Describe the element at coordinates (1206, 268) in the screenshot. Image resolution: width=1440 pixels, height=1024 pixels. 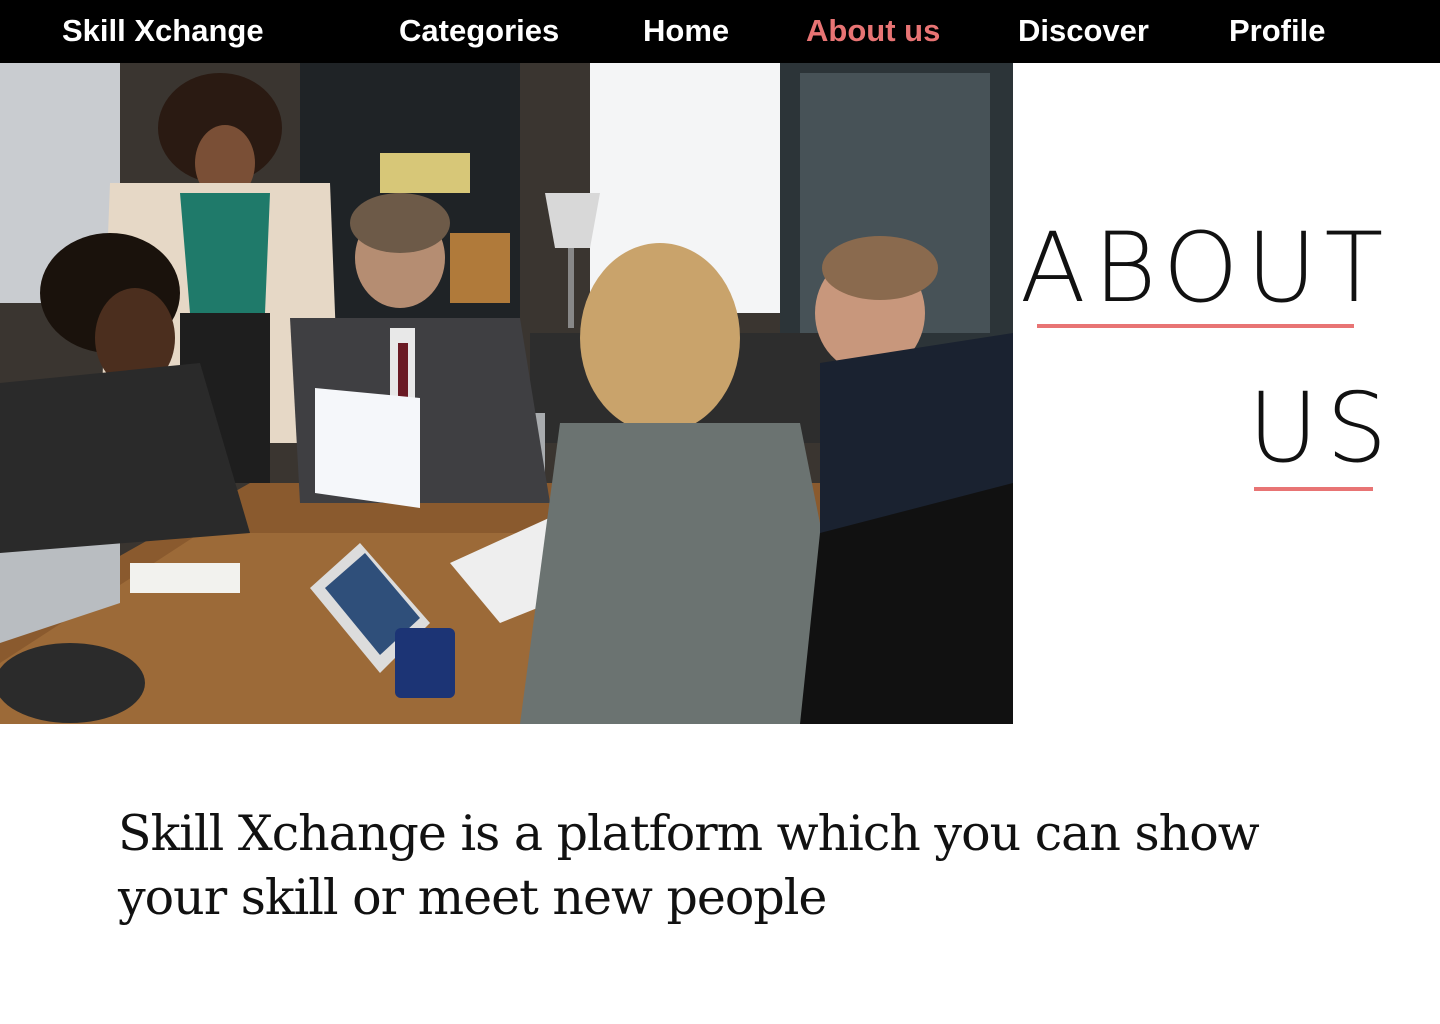
I see `about-heading-line1: ABOUT` at that location.